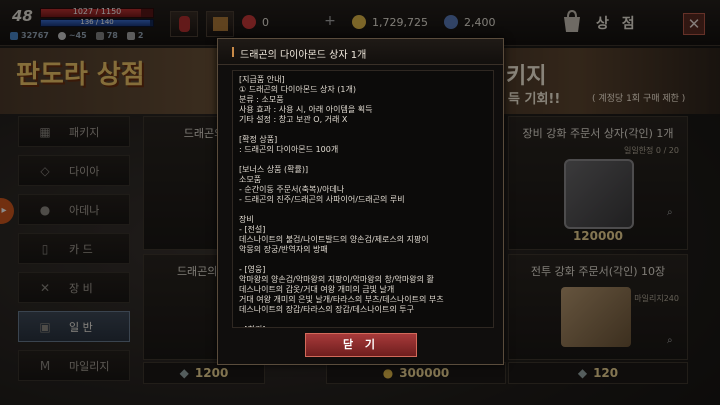  Describe the element at coordinates (306, 109) in the screenshot. I see `description-line: 사용 효과 : 사용 시, 아래 아이템을 획득` at that location.